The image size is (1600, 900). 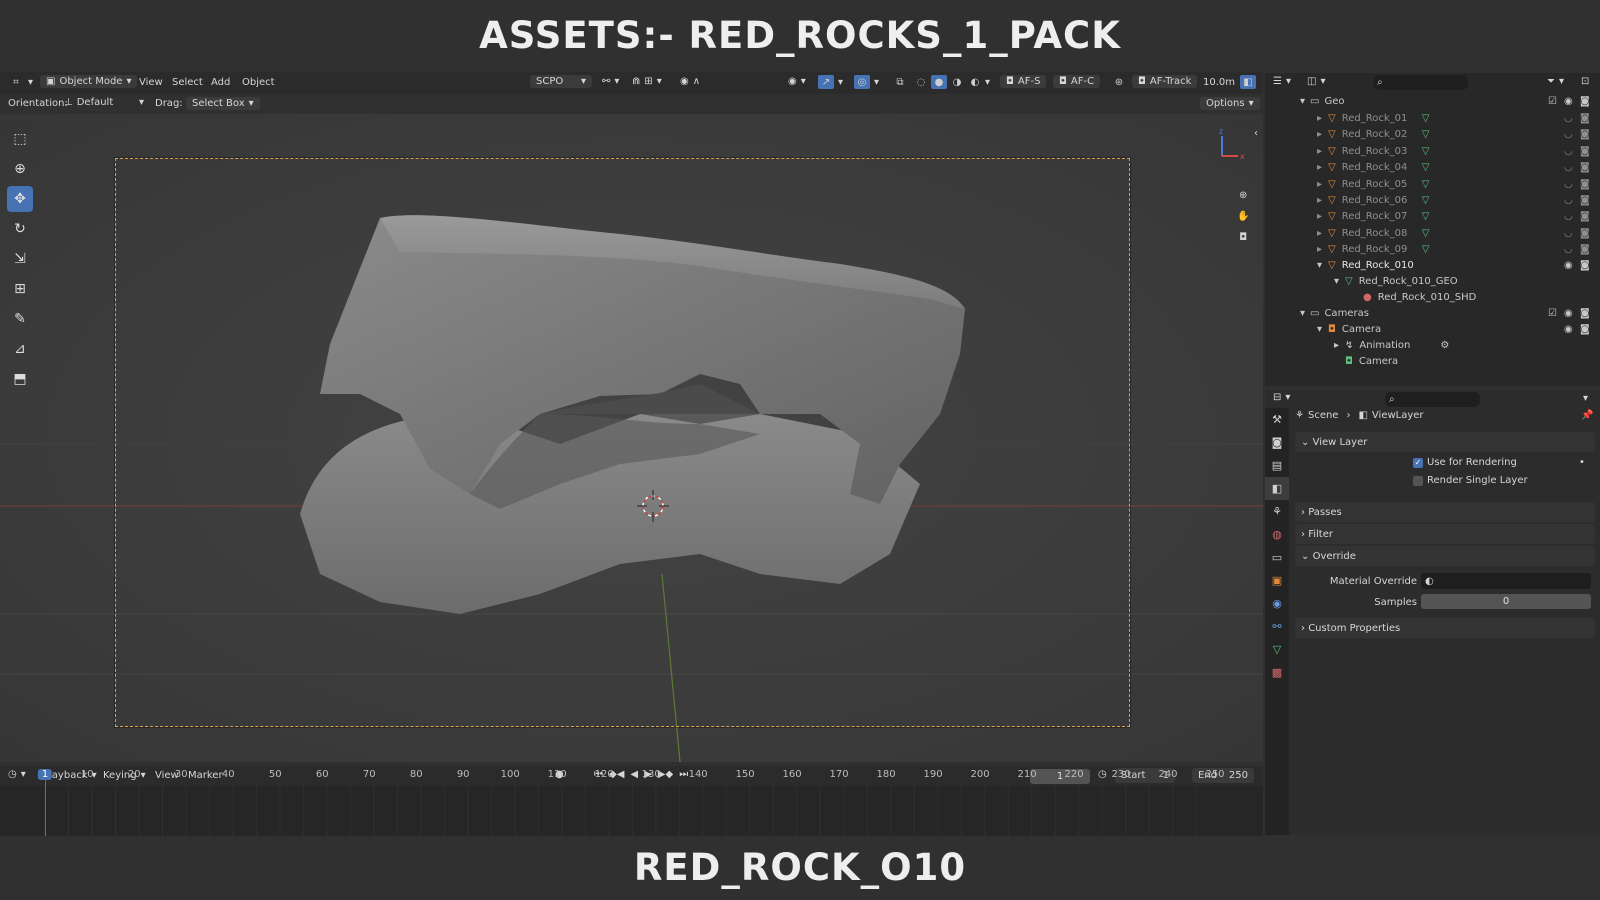 What do you see at coordinates (1432, 399) in the screenshot?
I see `properties-search: ⌕` at bounding box center [1432, 399].